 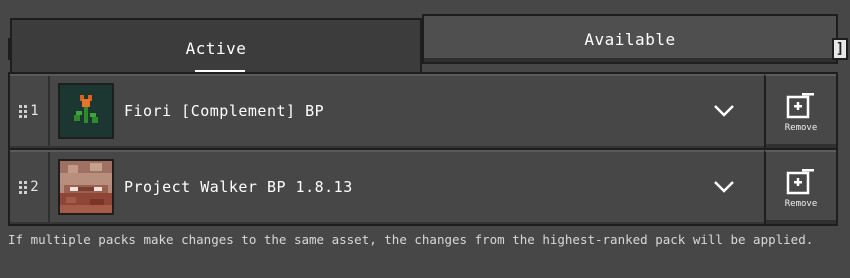 I want to click on tab-available: Available, so click(x=630, y=39).